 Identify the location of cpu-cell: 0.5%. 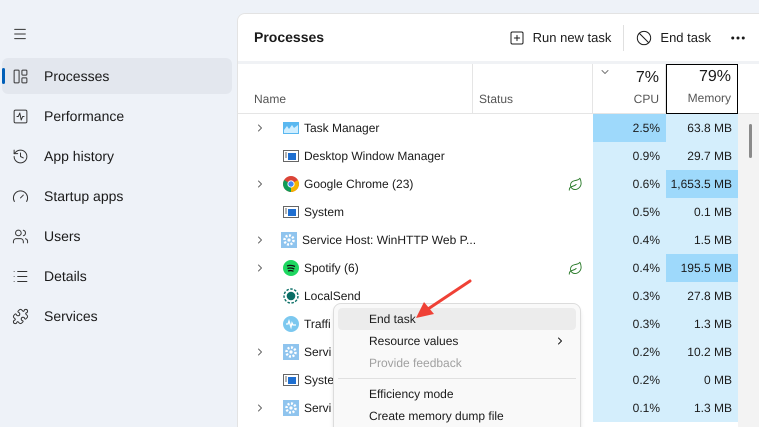
(629, 212).